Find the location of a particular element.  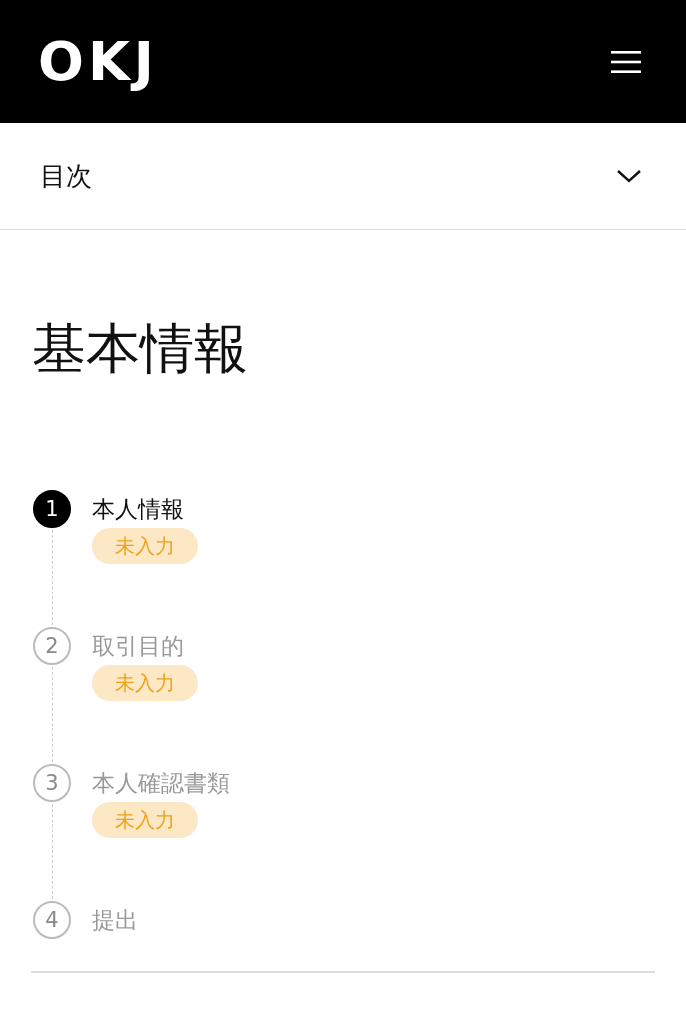

step-number: 3 is located at coordinates (52, 783).